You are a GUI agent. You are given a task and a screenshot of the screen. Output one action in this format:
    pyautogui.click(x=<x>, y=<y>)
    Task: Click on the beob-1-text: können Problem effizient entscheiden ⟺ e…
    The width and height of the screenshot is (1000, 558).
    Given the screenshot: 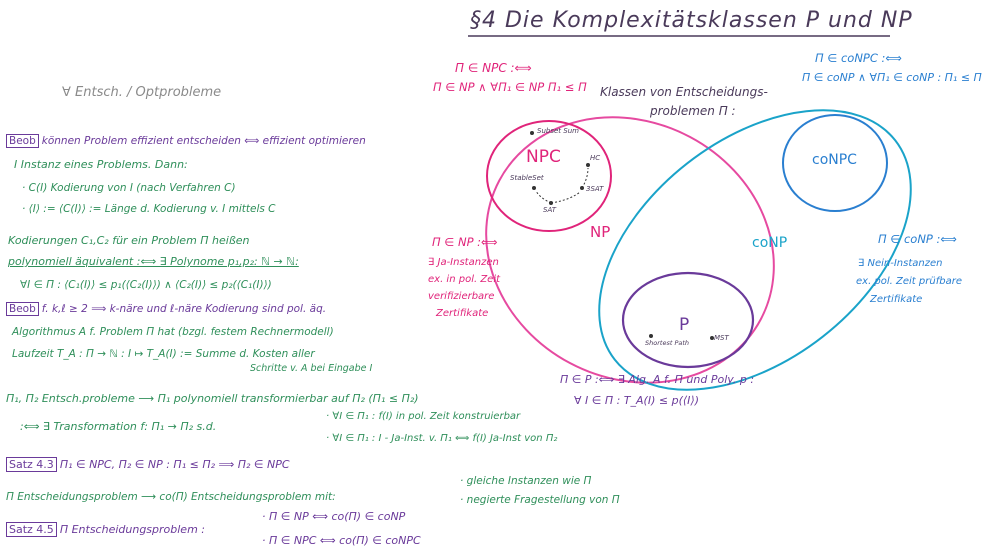 What is the action you would take?
    pyautogui.click(x=203, y=141)
    